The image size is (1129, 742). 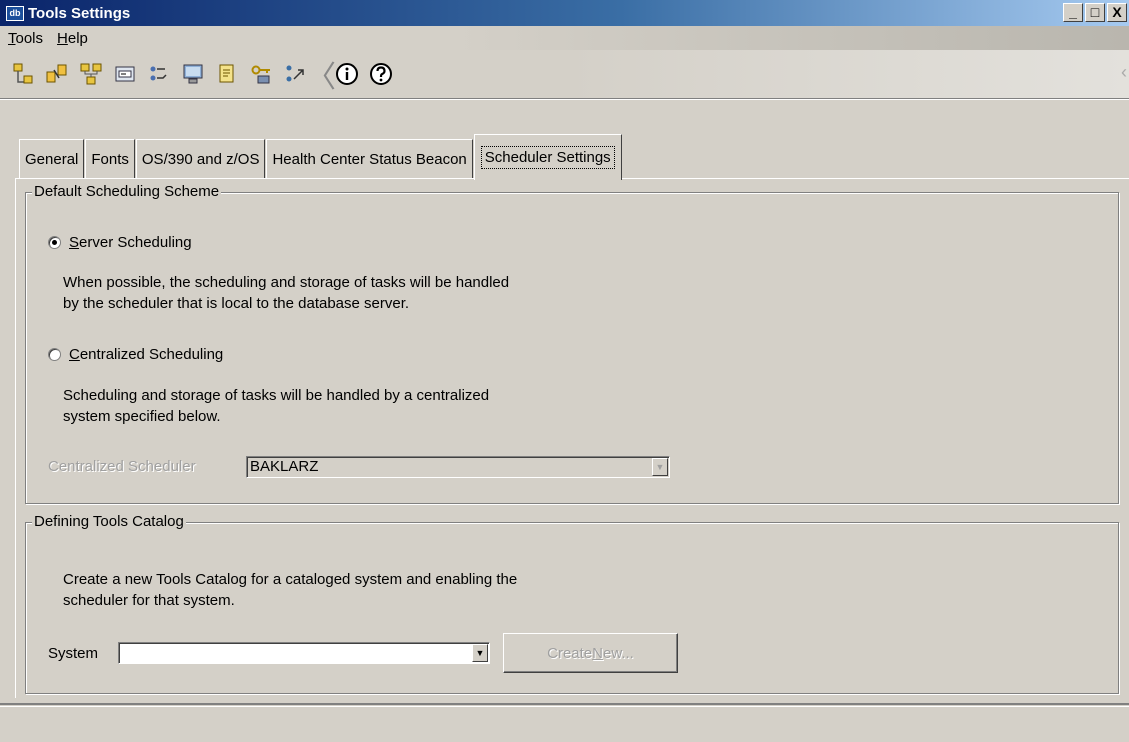 I want to click on menu-tools: Tools, so click(x=25, y=38).